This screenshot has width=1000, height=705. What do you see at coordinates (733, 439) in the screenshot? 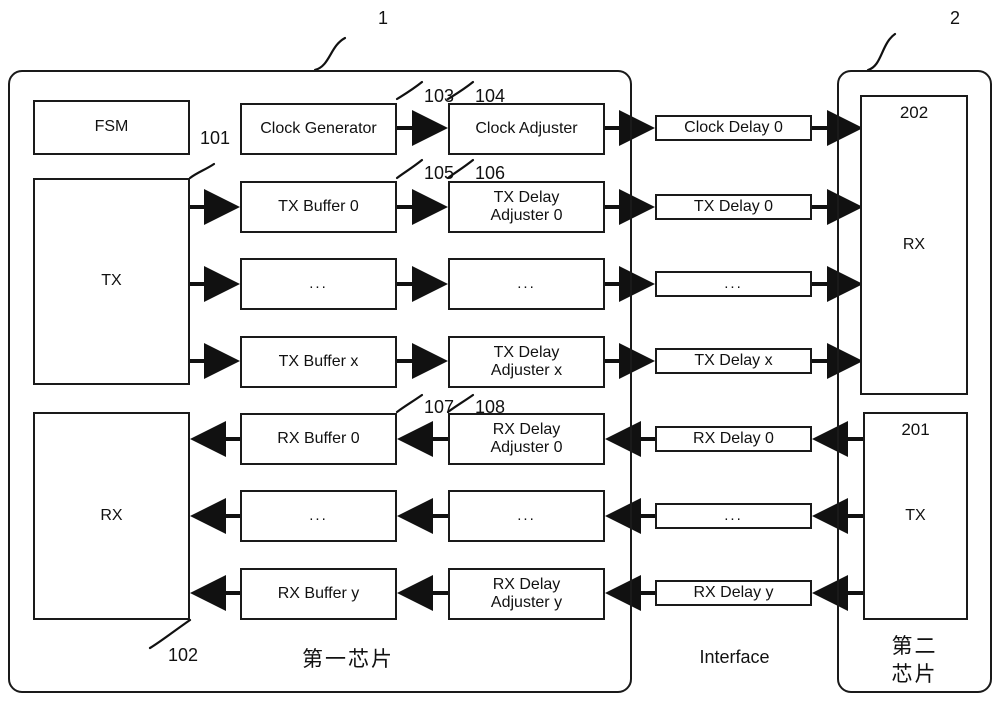
I see `rx-delay-0-block: RX Delay 0` at bounding box center [733, 439].